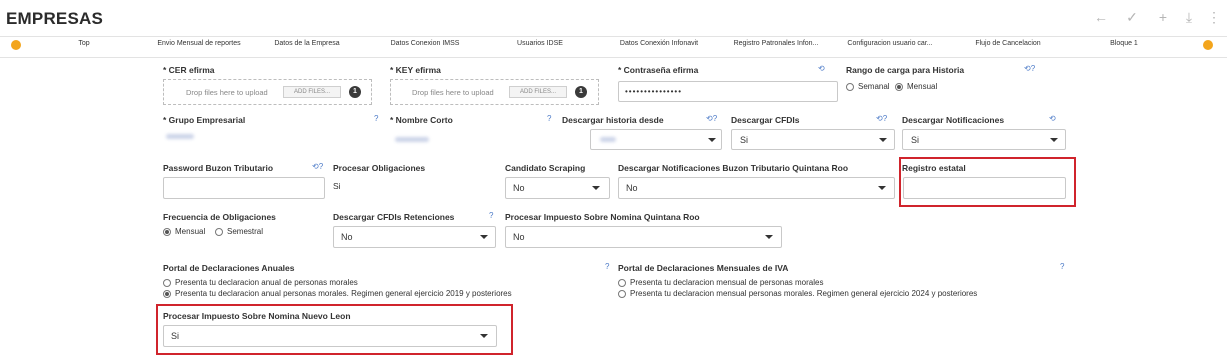  What do you see at coordinates (218, 168) in the screenshot?
I see `password-buzon-label: Password Buzon Tributario` at bounding box center [218, 168].